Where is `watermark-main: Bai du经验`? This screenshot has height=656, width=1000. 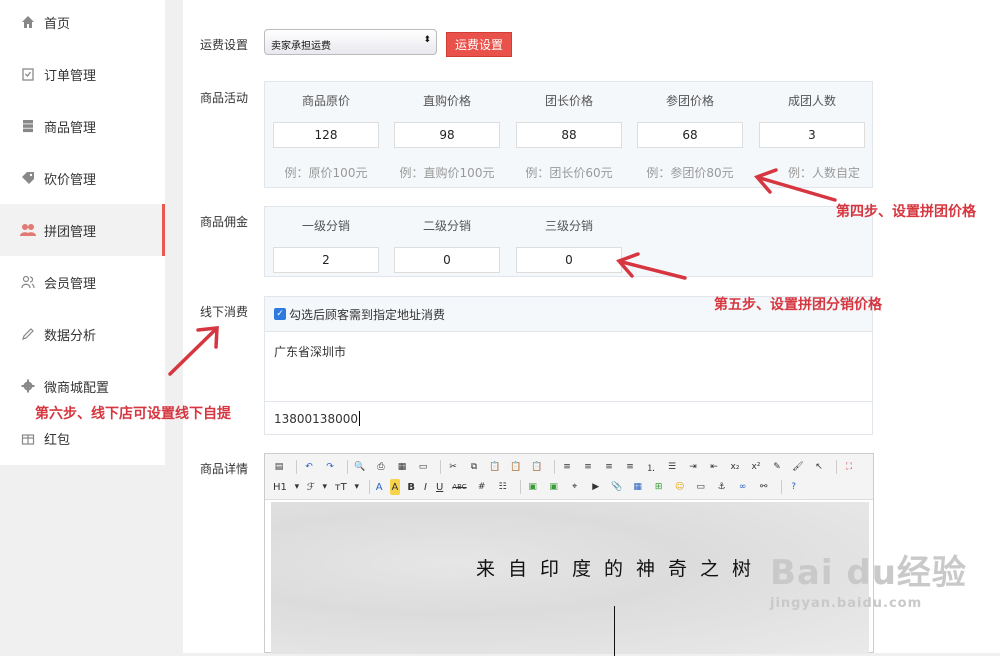 watermark-main: Bai du经验 is located at coordinates (868, 573).